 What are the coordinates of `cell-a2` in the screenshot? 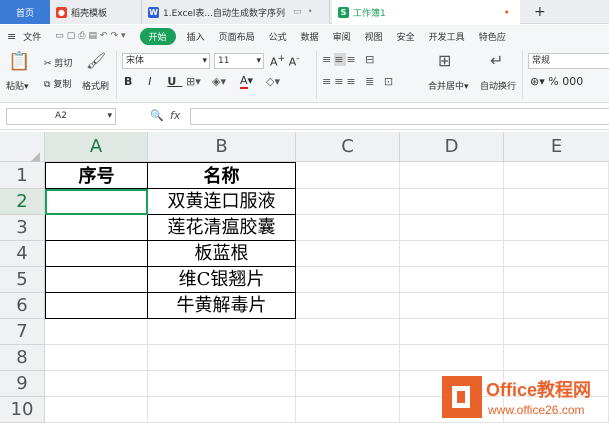 It's located at (96, 202).